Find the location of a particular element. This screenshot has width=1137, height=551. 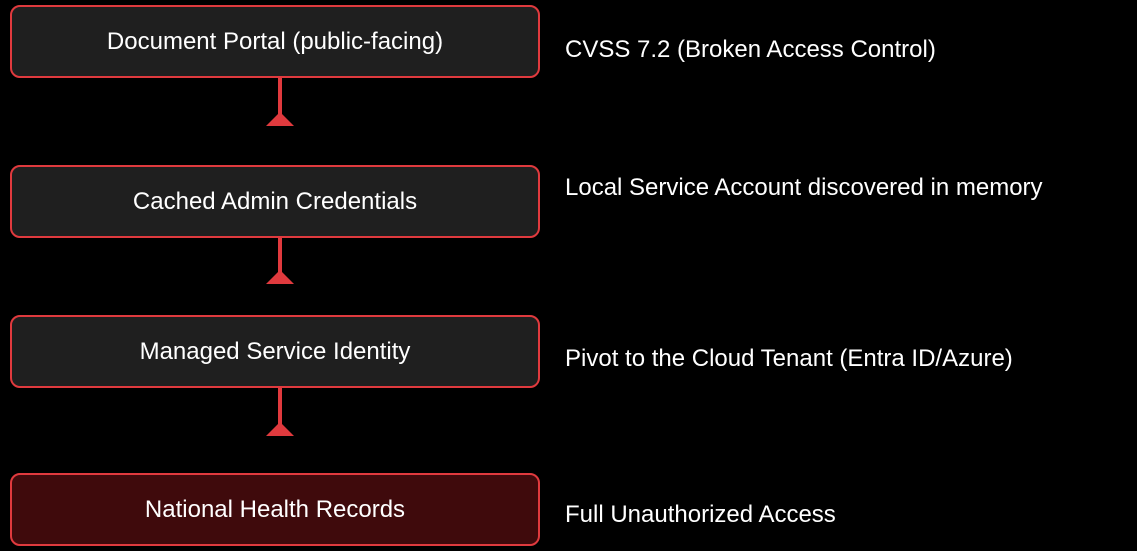

node-national-health-records: National Health Records is located at coordinates (275, 509).